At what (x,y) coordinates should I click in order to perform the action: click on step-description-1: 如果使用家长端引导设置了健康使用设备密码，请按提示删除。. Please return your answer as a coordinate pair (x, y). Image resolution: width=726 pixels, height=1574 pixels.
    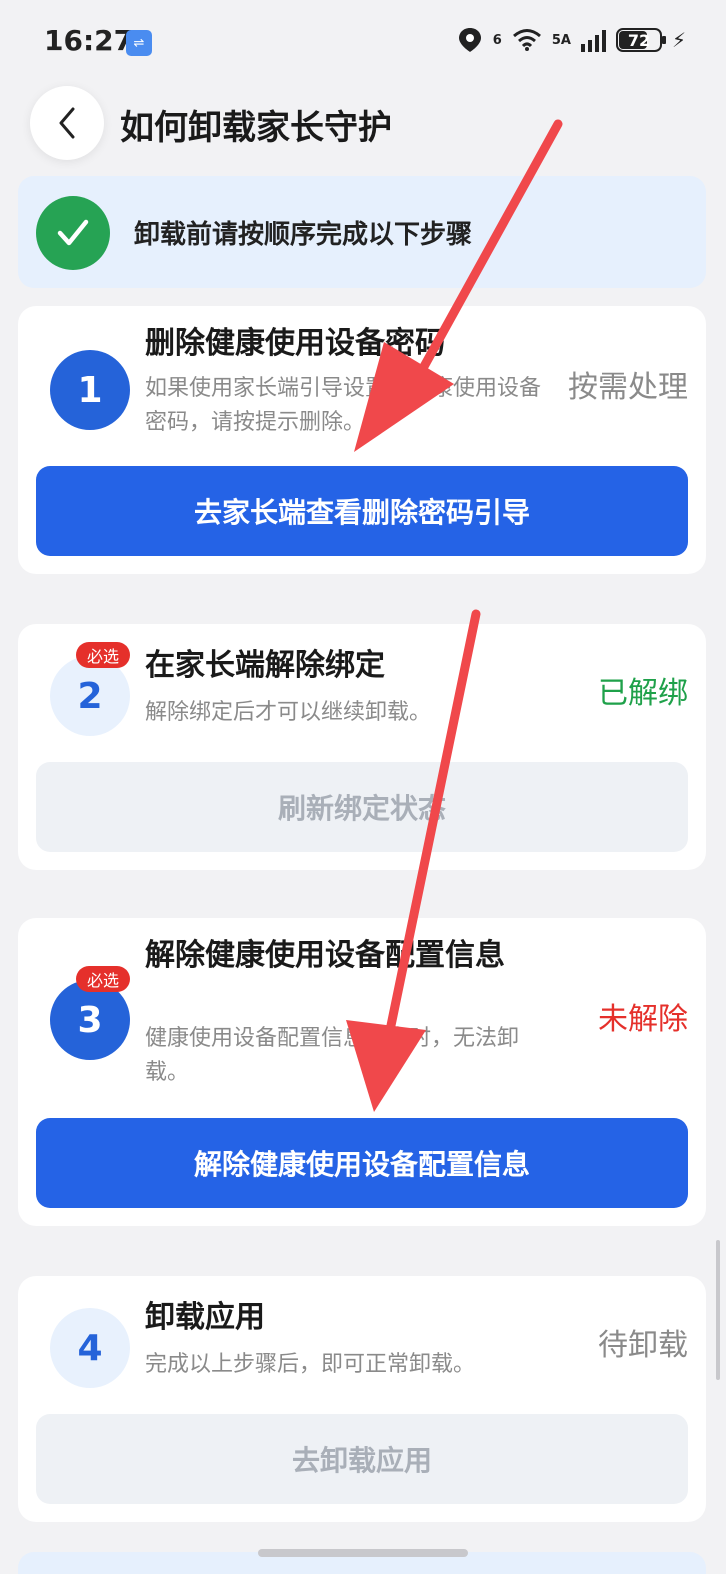
    Looking at the image, I should click on (343, 405).